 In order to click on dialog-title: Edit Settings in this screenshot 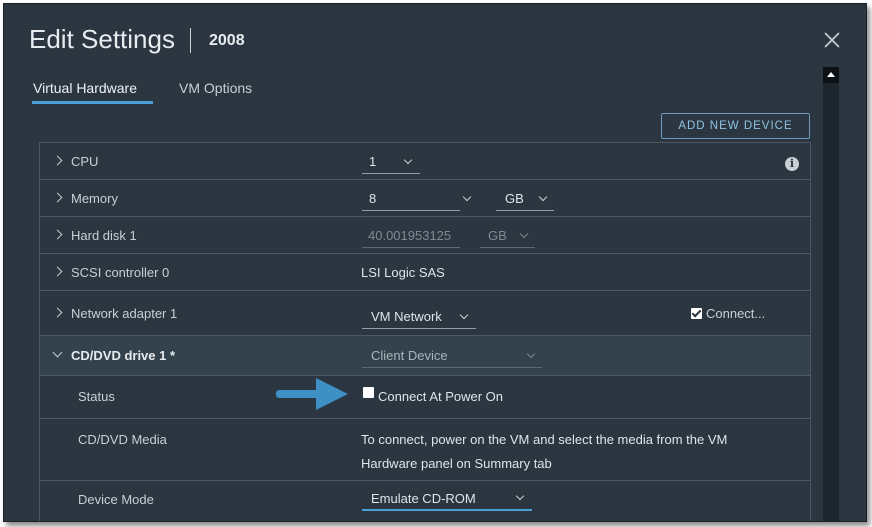, I will do `click(102, 39)`.